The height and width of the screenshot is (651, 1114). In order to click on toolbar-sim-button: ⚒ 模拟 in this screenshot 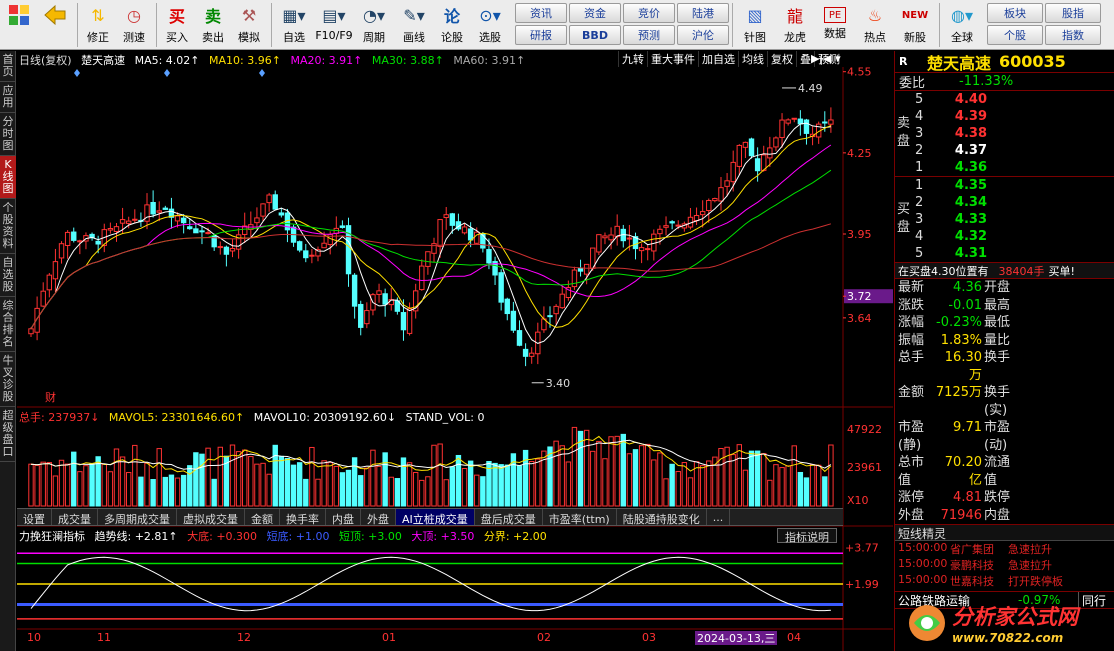, I will do `click(249, 26)`.